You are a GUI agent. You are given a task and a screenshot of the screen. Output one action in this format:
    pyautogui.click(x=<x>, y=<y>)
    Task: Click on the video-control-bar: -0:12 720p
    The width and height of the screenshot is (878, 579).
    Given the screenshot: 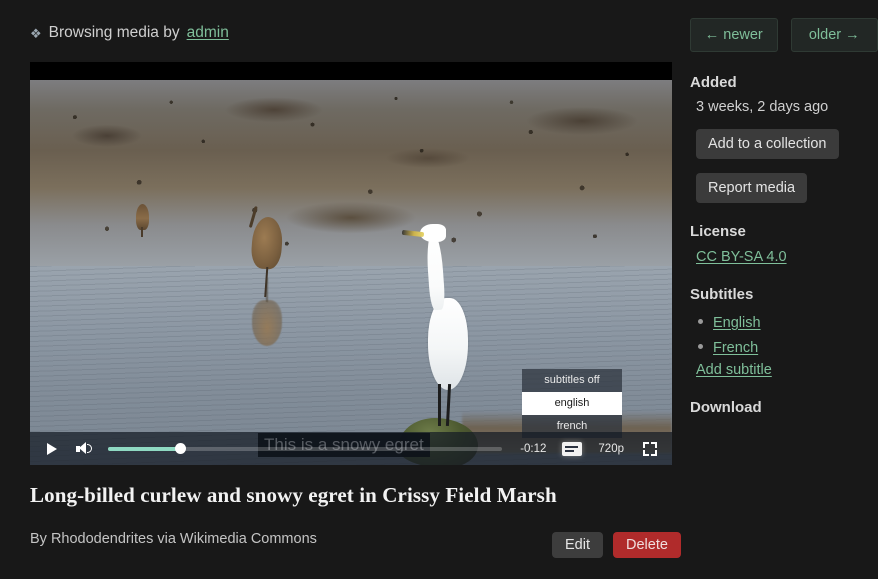 What is the action you would take?
    pyautogui.click(x=351, y=448)
    